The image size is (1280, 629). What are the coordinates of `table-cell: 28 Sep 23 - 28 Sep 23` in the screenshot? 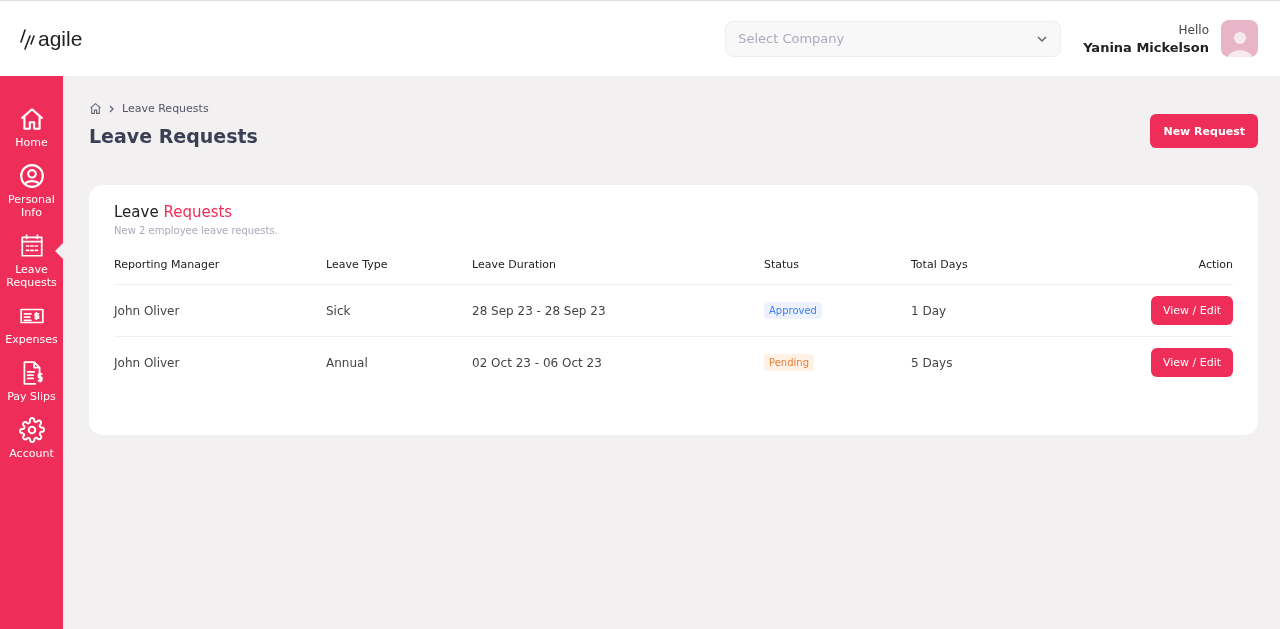 It's located at (539, 310).